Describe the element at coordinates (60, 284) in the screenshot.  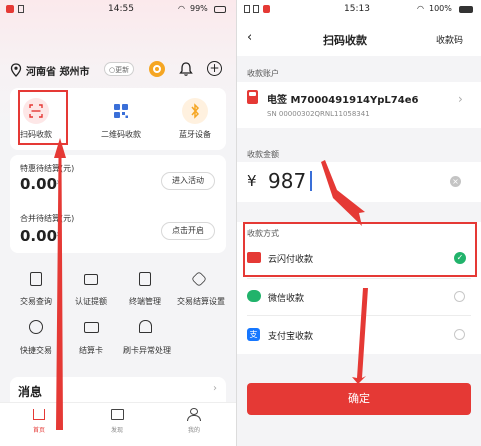
I see `annotation-arrow` at that location.